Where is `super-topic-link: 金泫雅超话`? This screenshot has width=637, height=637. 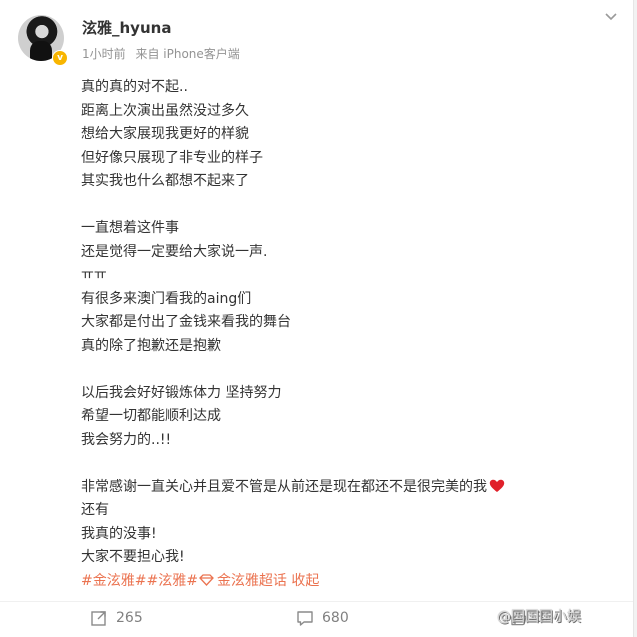 super-topic-link: 金泫雅超话 is located at coordinates (242, 581).